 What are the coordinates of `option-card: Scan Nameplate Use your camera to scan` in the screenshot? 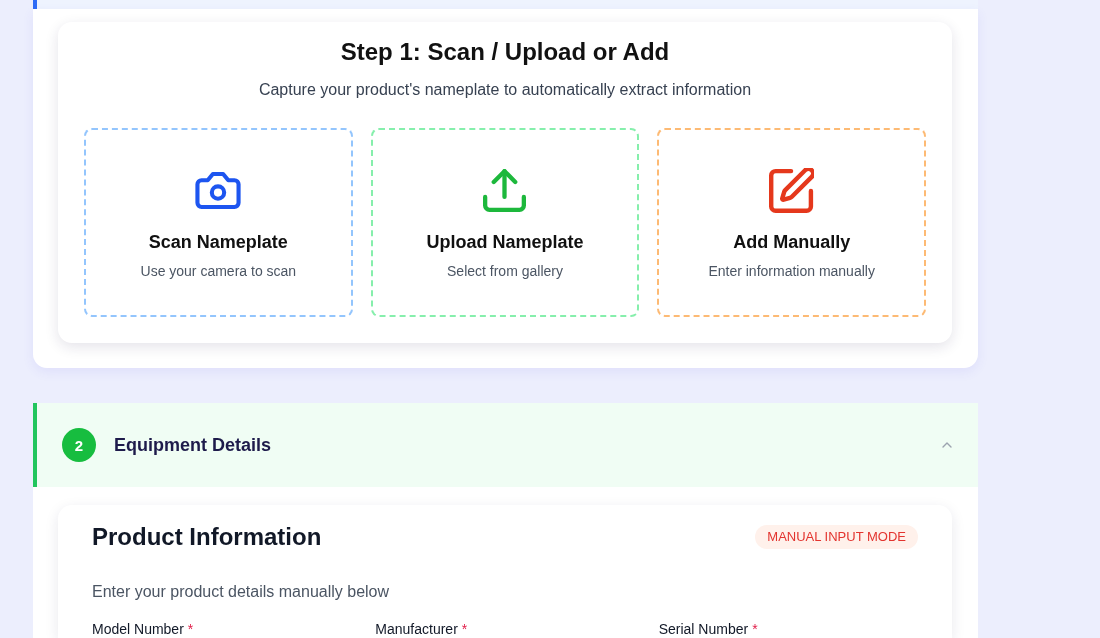 It's located at (218, 222).